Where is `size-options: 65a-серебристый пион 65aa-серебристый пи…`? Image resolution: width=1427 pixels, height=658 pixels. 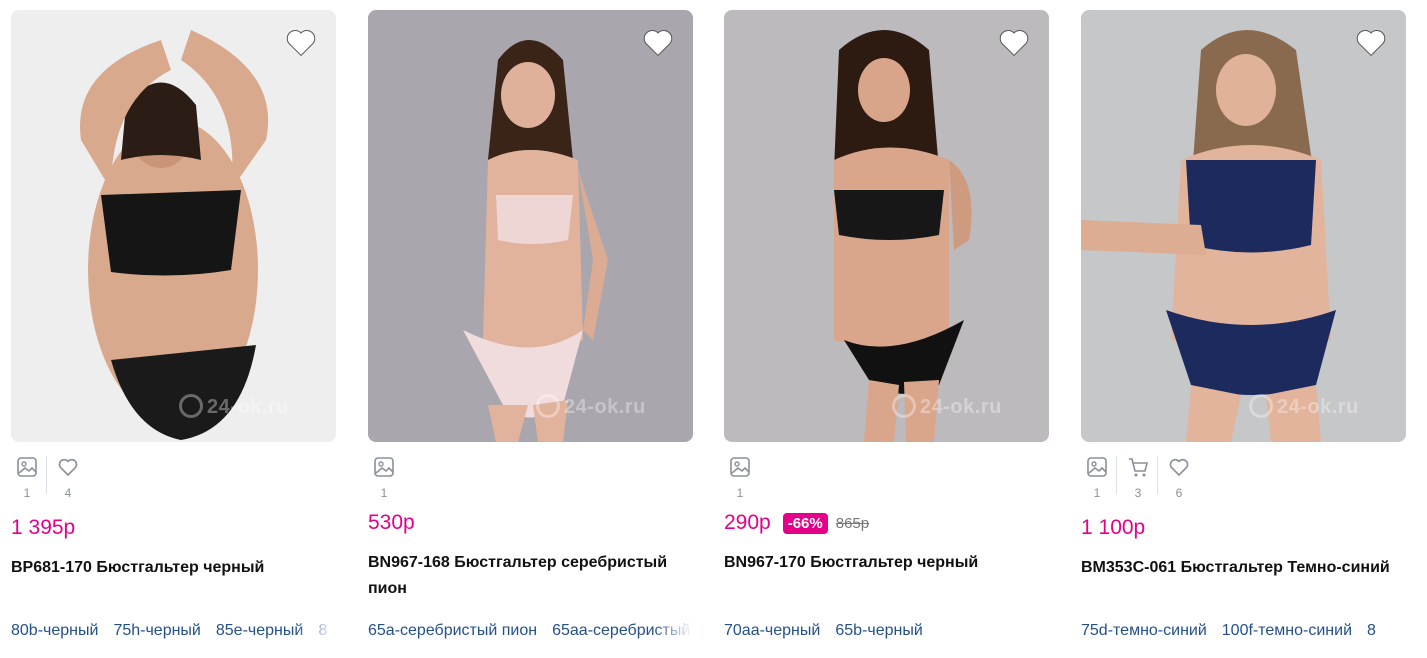 size-options: 65a-серебристый пион 65aa-серебристый пи… is located at coordinates (530, 631).